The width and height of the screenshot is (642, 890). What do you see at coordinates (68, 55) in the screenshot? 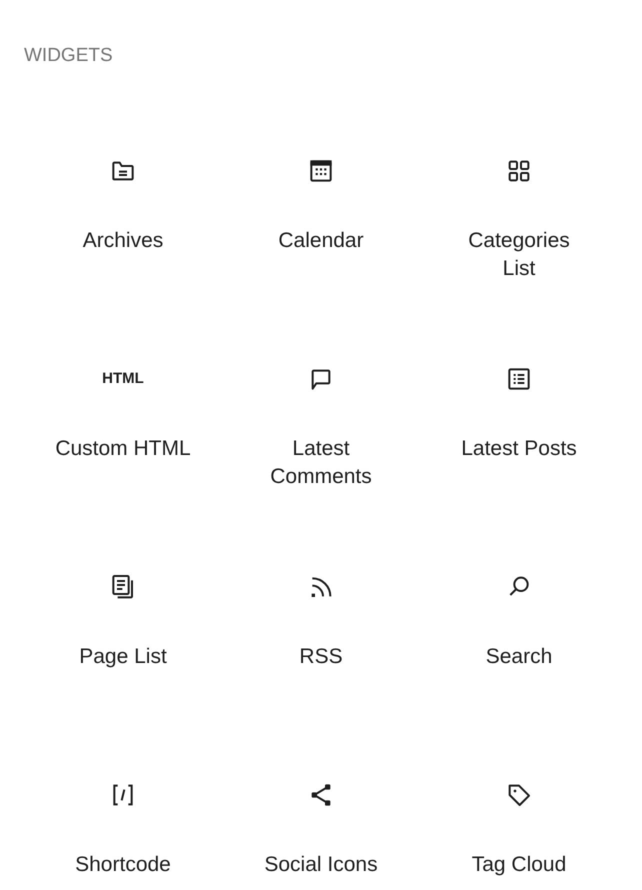
I see `section-heading: WIDGETS` at bounding box center [68, 55].